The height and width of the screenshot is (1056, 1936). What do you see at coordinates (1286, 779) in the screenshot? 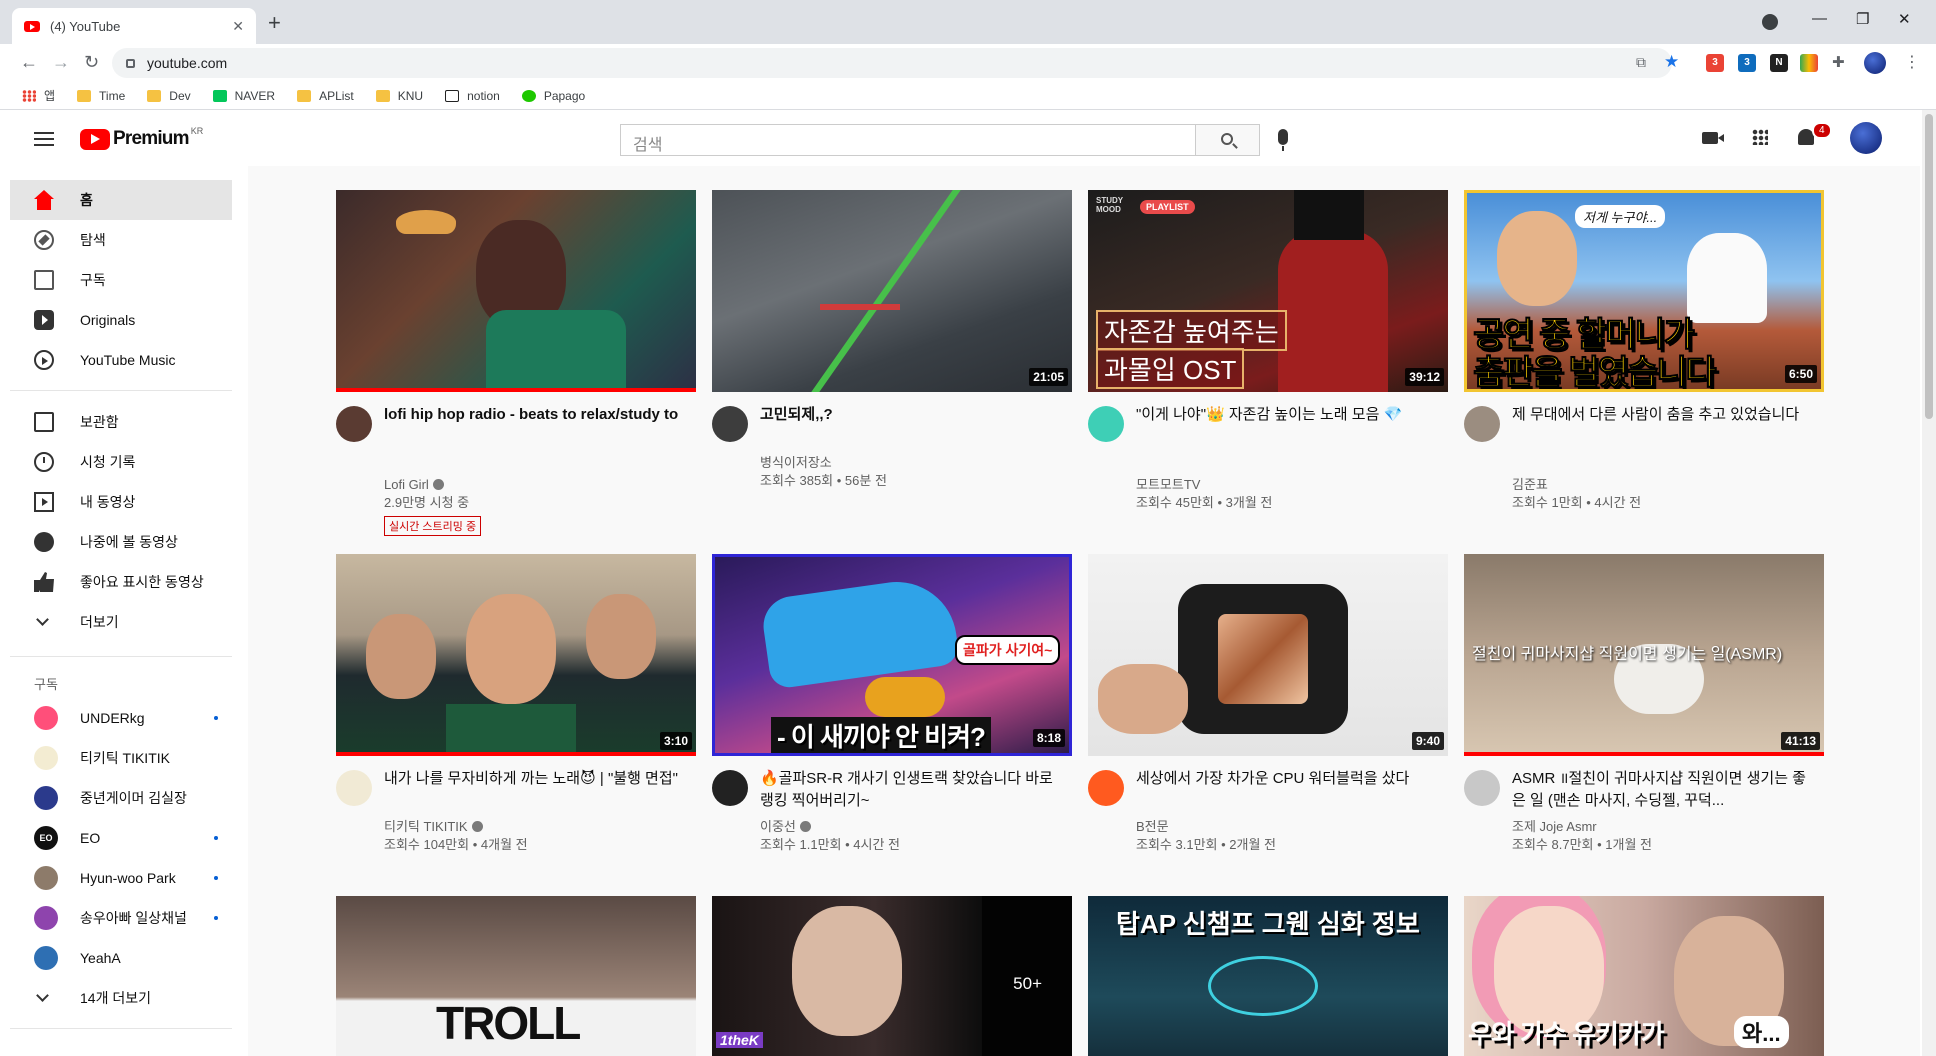
I see `video-title: 세상에서 가장 차가운 CPU 워터블럭을 샀다` at bounding box center [1286, 779].